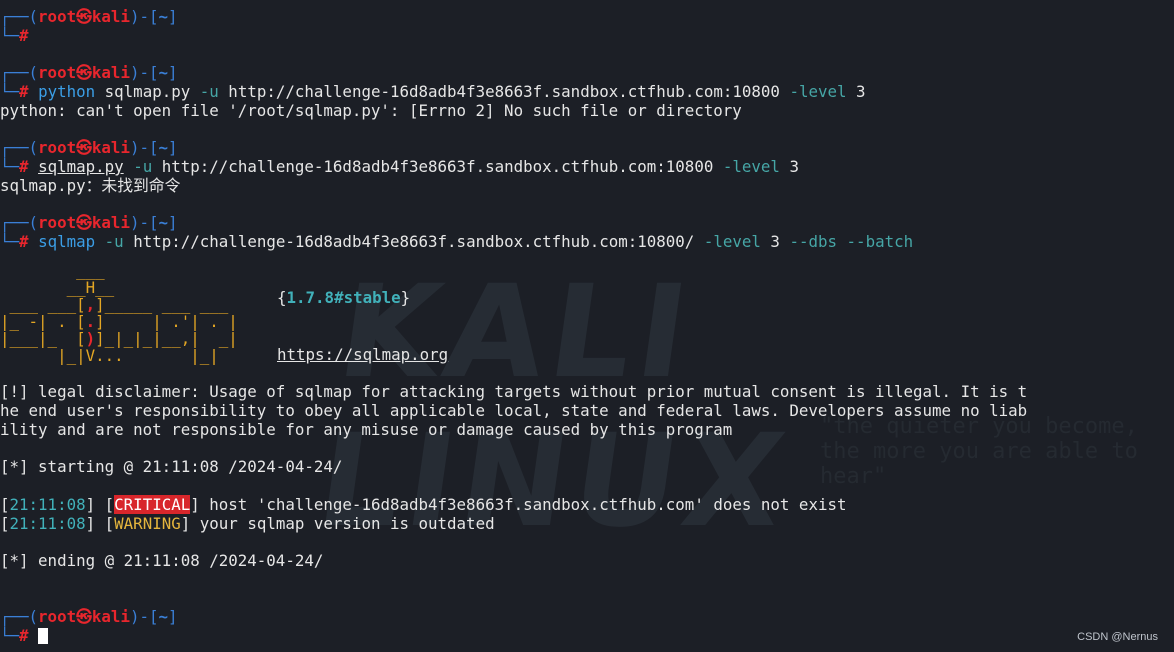 This screenshot has height=652, width=1174. Describe the element at coordinates (43, 636) in the screenshot. I see `text-cursor` at that location.